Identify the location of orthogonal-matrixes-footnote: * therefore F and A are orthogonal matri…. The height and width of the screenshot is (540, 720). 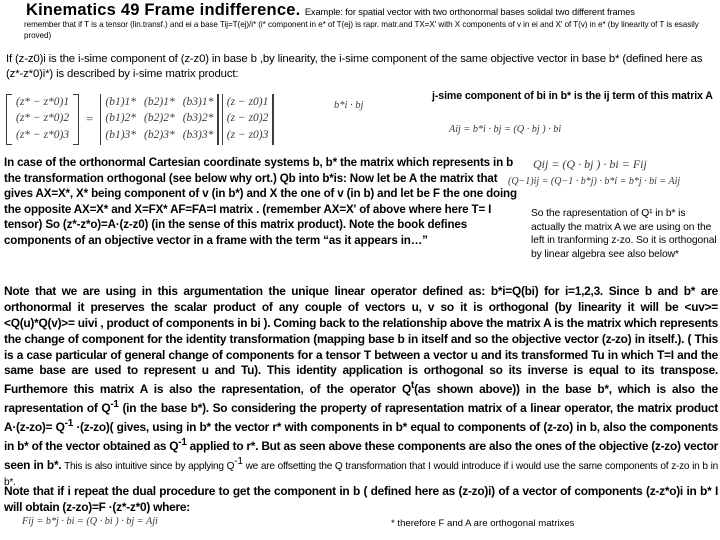
(483, 523).